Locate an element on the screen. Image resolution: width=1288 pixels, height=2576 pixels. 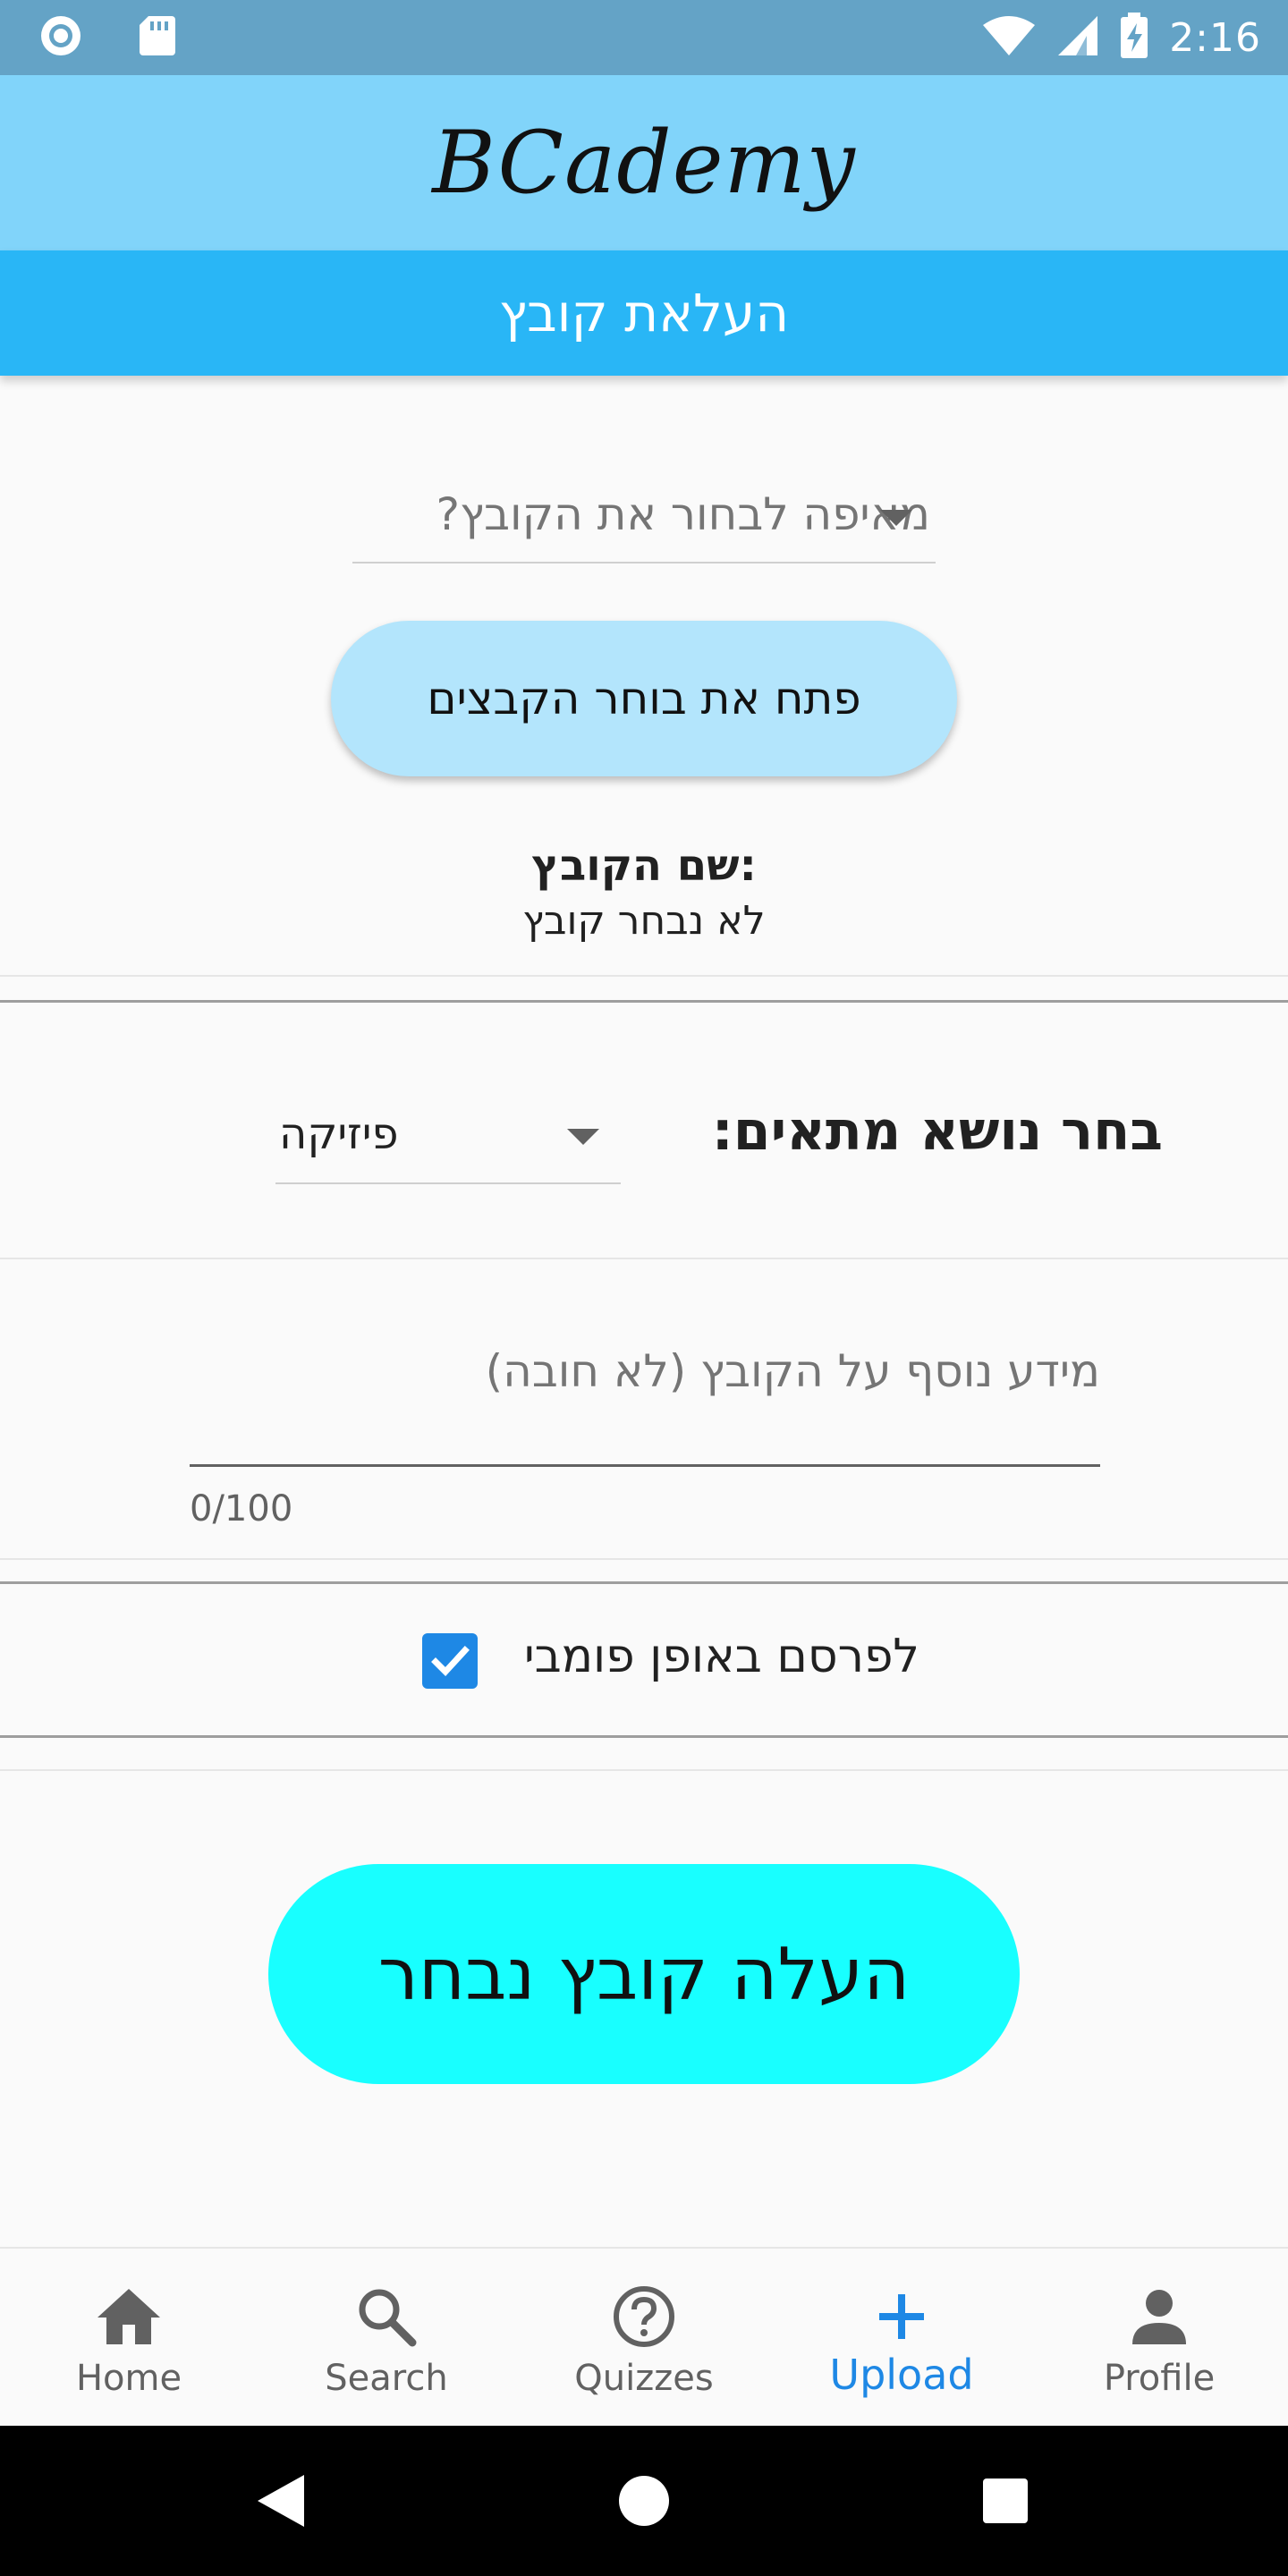
app-bar: BCademy is located at coordinates (644, 162).